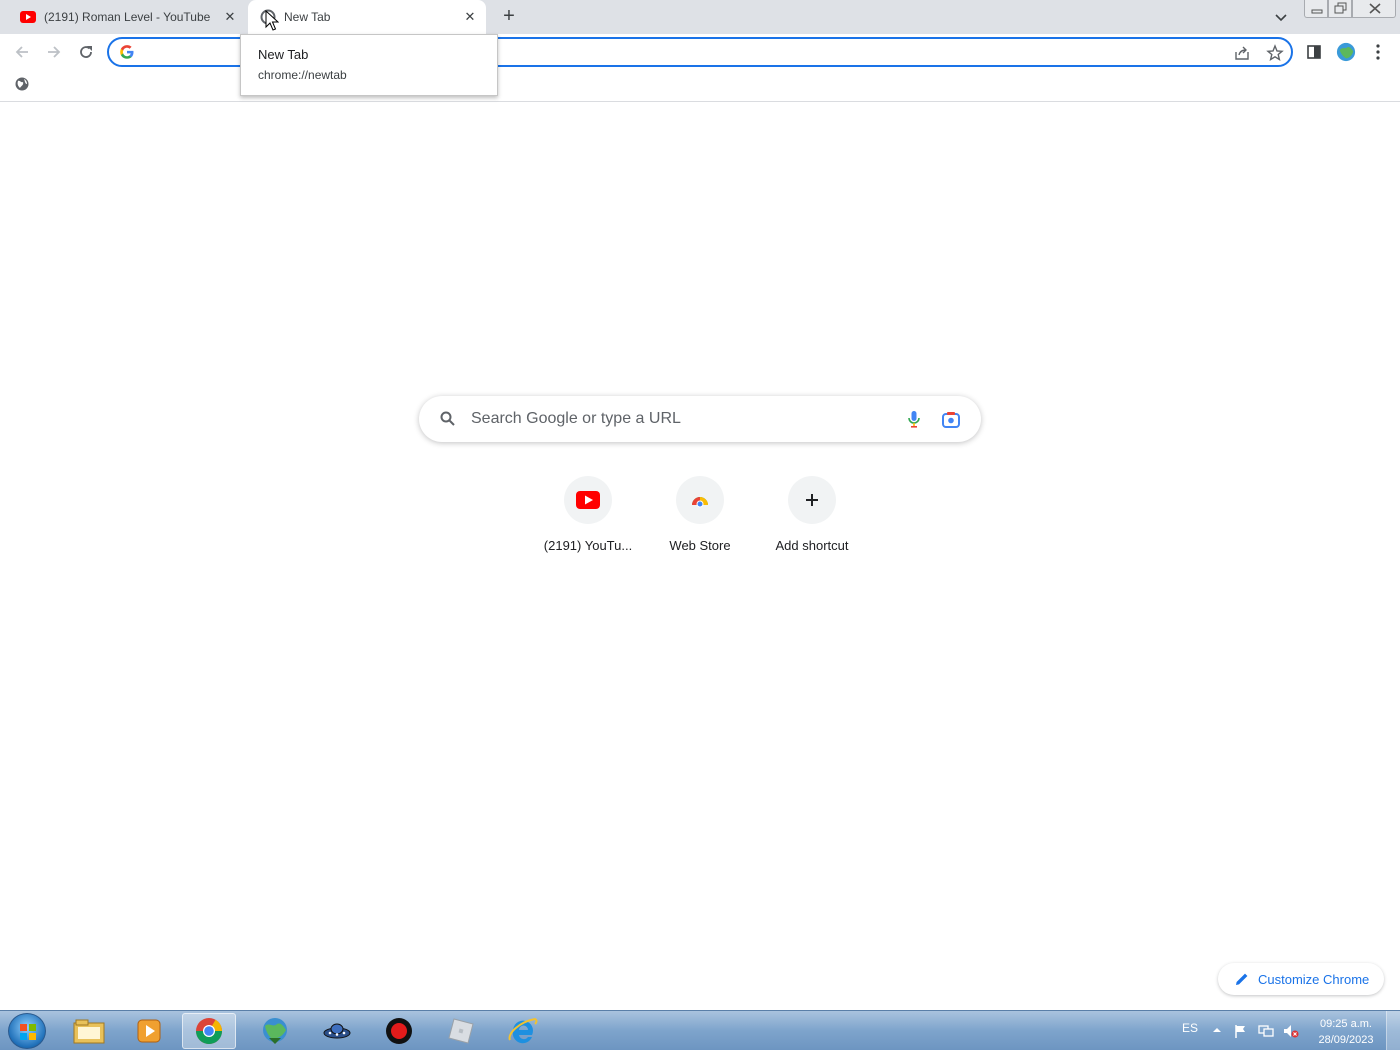  I want to click on menu-dots-icon, so click(1378, 52).